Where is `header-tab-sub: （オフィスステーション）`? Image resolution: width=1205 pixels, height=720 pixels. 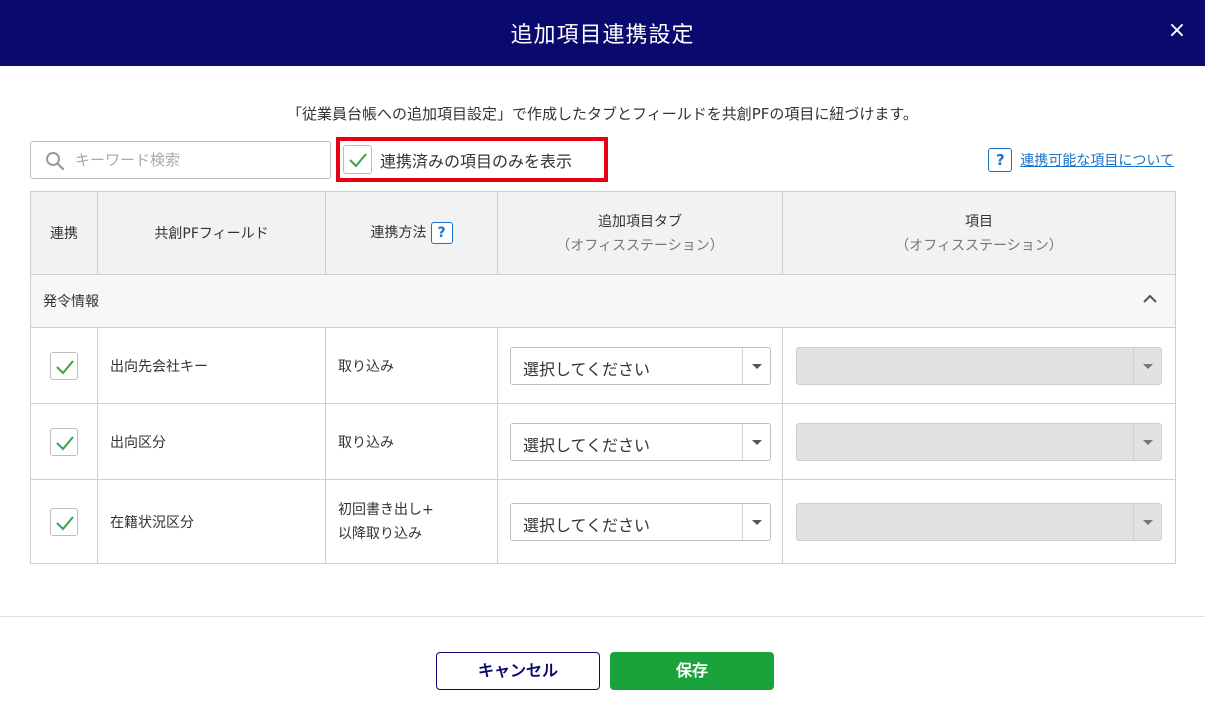
header-tab-sub: （オフィスステーション） is located at coordinates (640, 246).